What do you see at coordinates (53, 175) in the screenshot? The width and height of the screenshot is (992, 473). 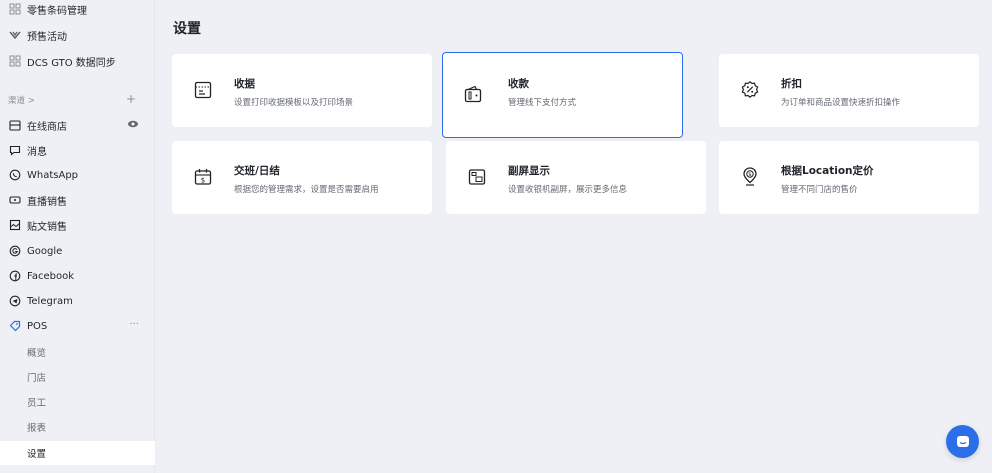 I see `sidebar-item-label: WhatsApp` at bounding box center [53, 175].